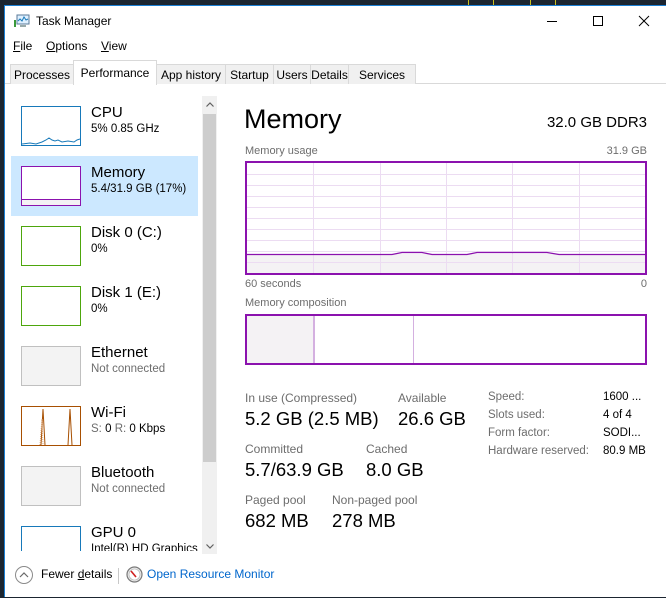 The height and width of the screenshot is (598, 666). Describe the element at coordinates (119, 352) in the screenshot. I see `sidebar-item-ethernet-name: Ethernet` at that location.